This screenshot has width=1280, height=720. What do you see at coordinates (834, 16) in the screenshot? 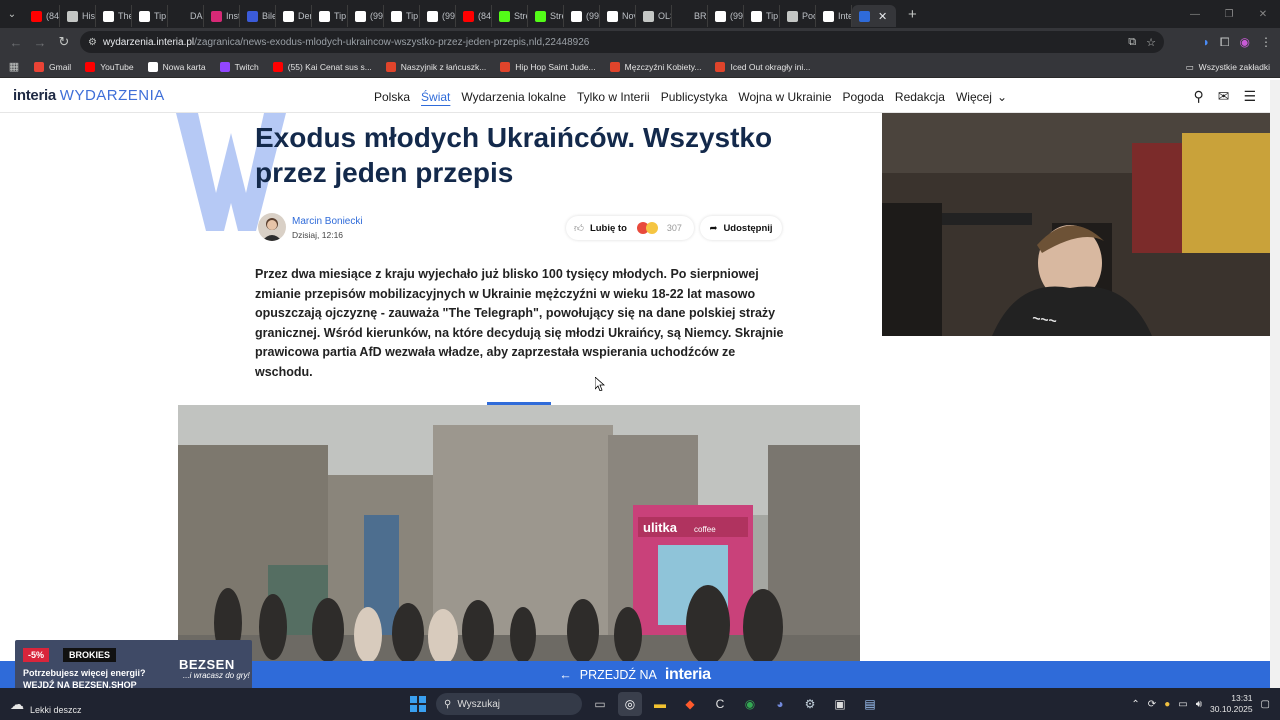
I see `browser-tab: Inte` at bounding box center [834, 16].